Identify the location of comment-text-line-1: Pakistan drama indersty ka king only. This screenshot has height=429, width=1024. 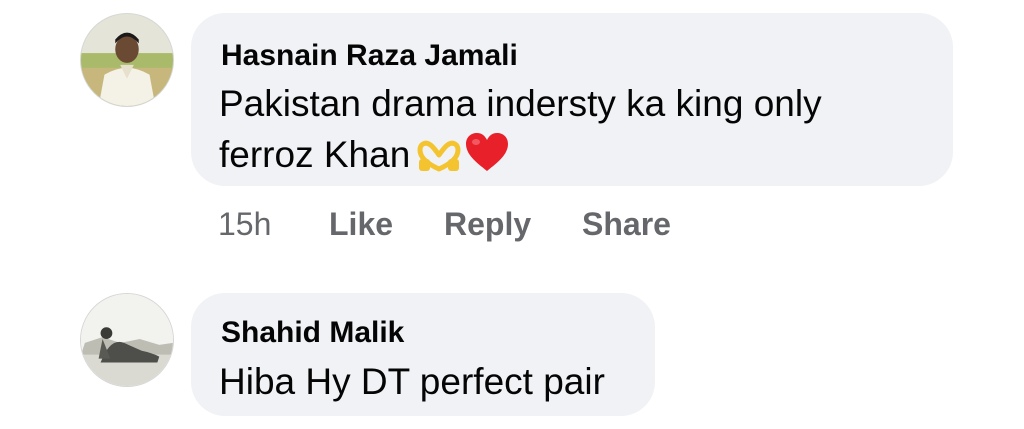
(520, 103).